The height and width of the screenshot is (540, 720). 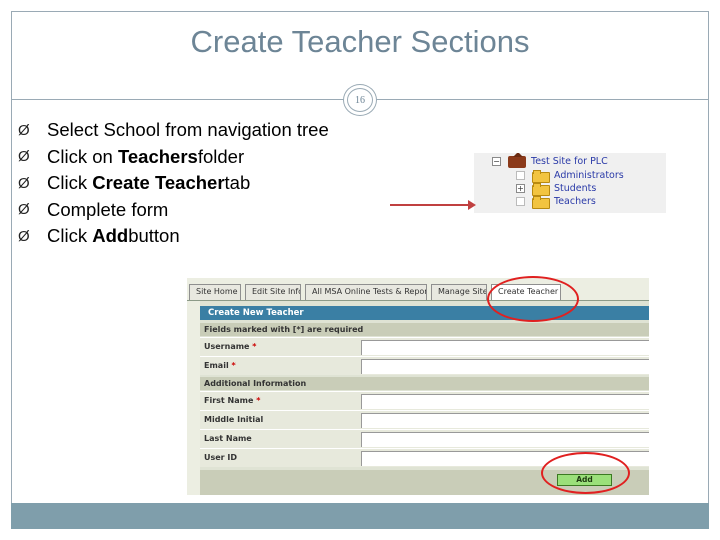 I want to click on tree-node-administrators: Administrators, so click(x=570, y=176).